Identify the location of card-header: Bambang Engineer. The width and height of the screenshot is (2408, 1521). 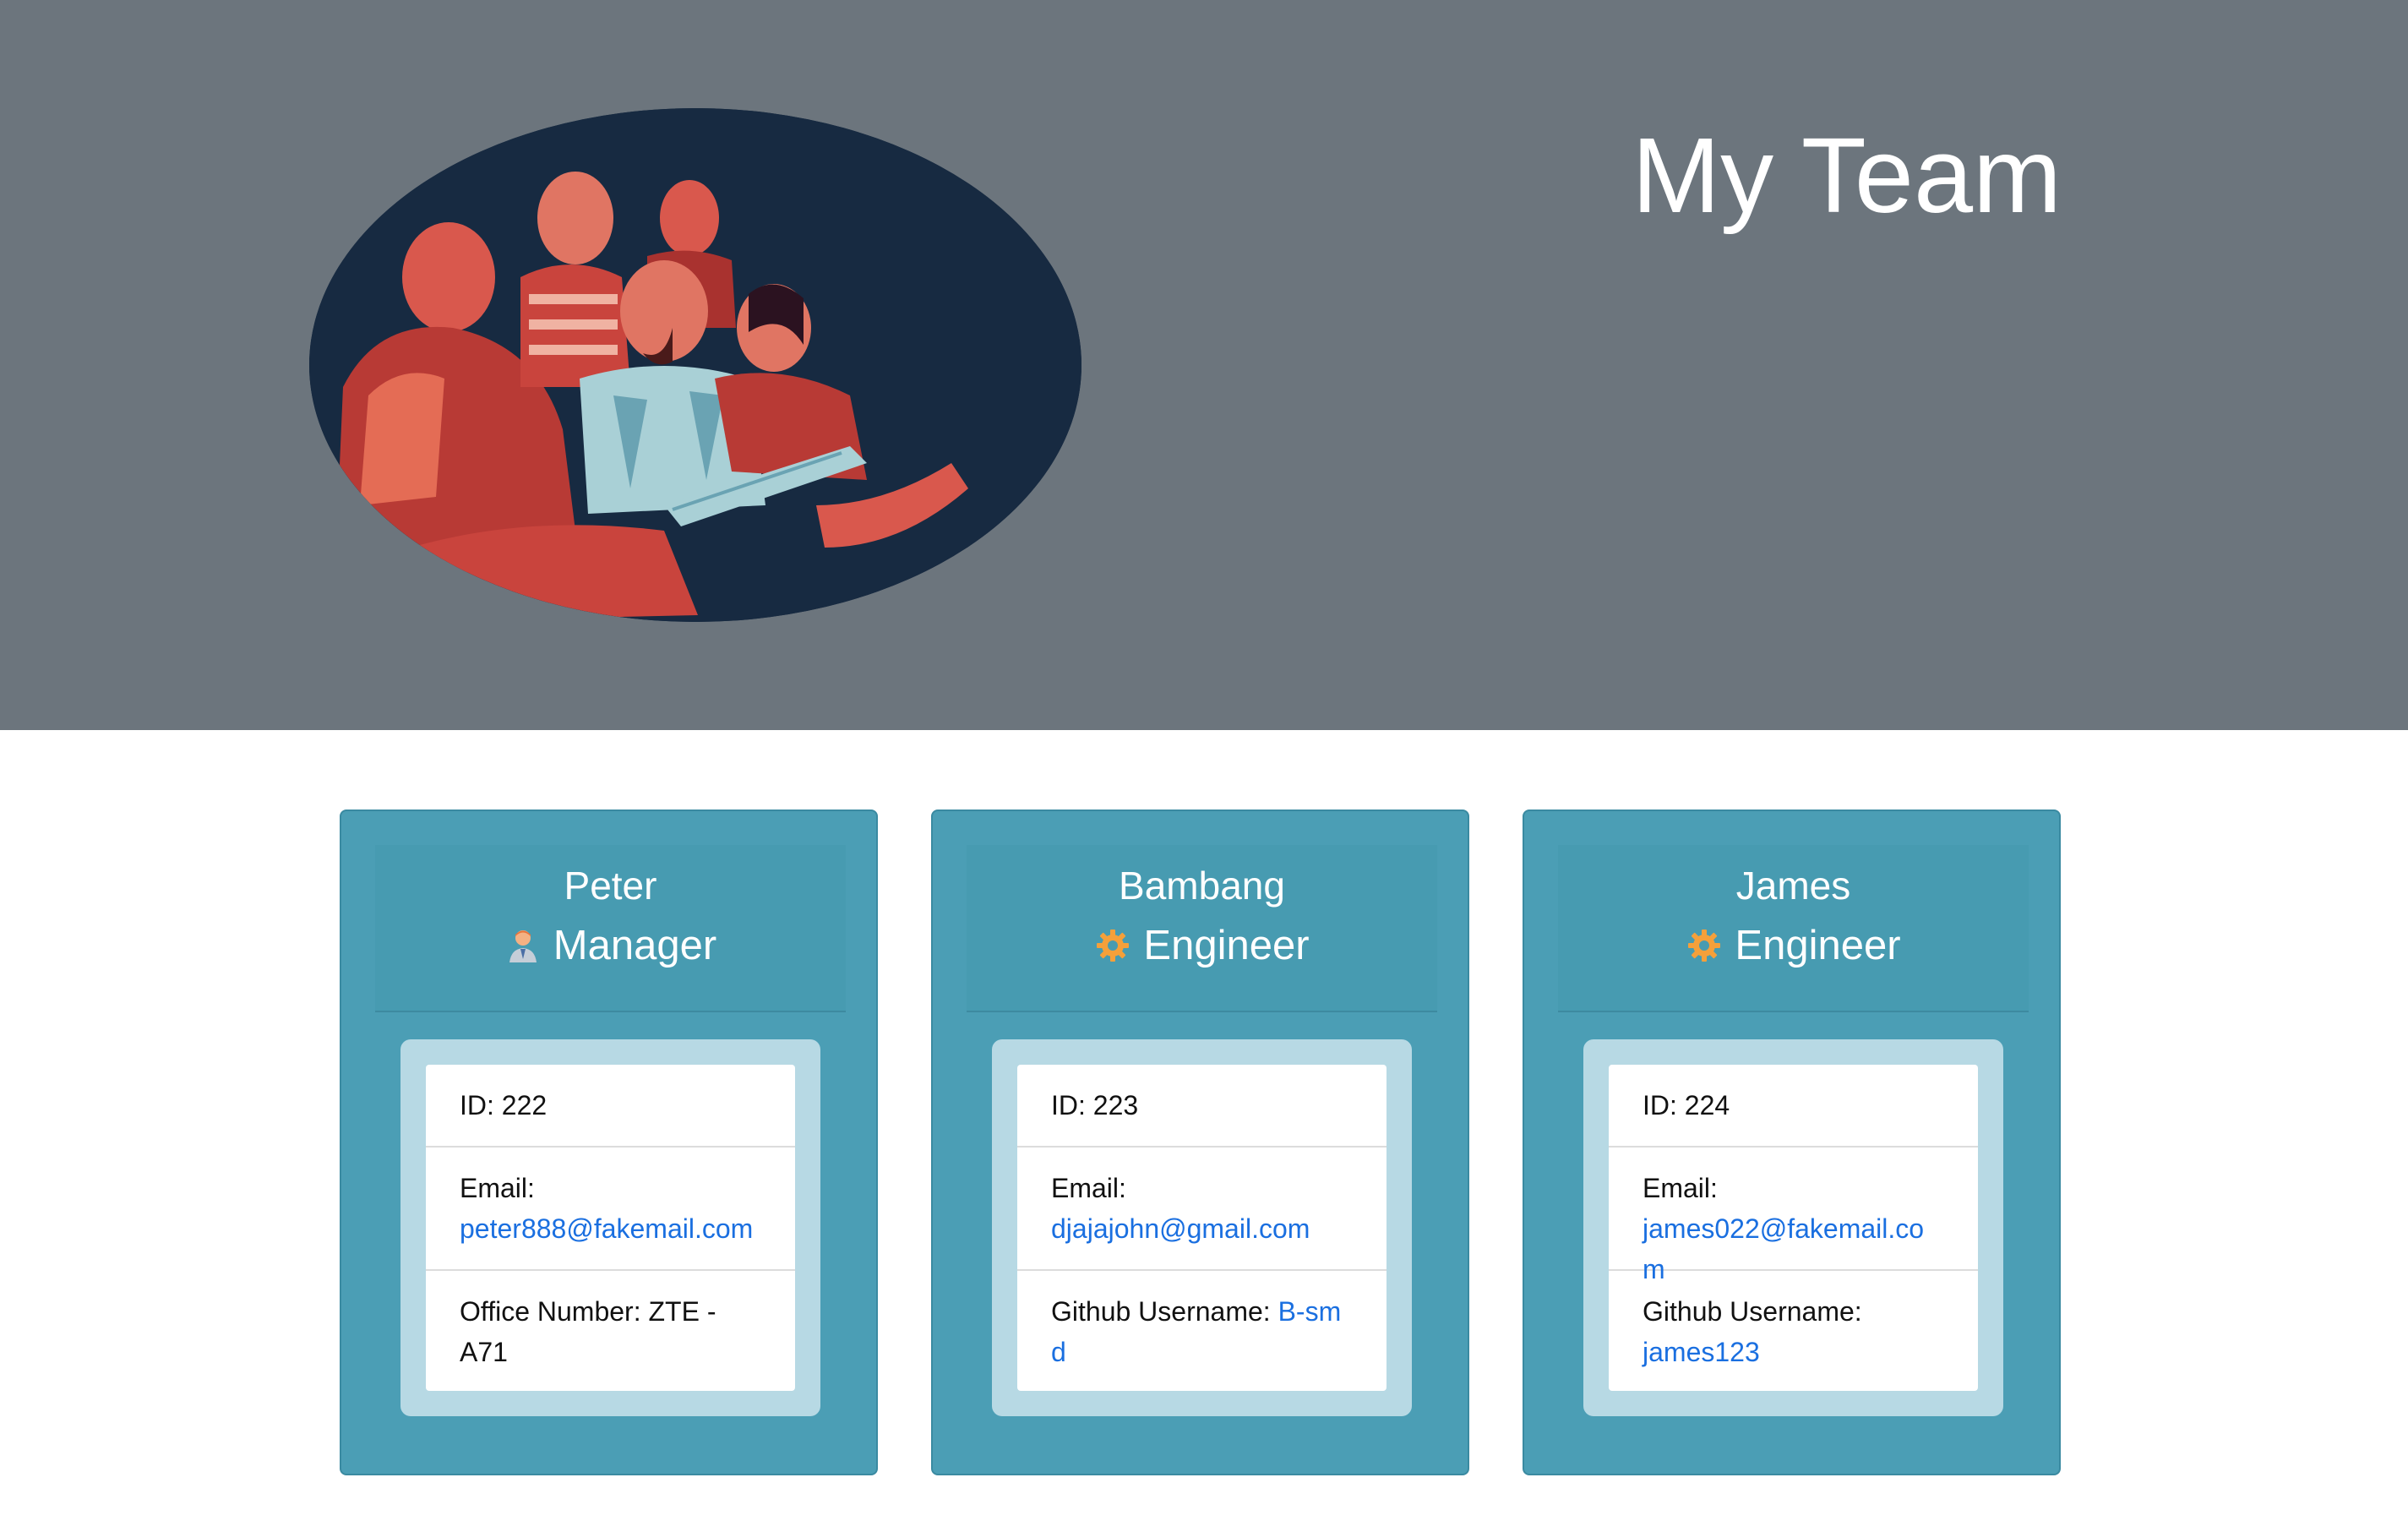
(1202, 928).